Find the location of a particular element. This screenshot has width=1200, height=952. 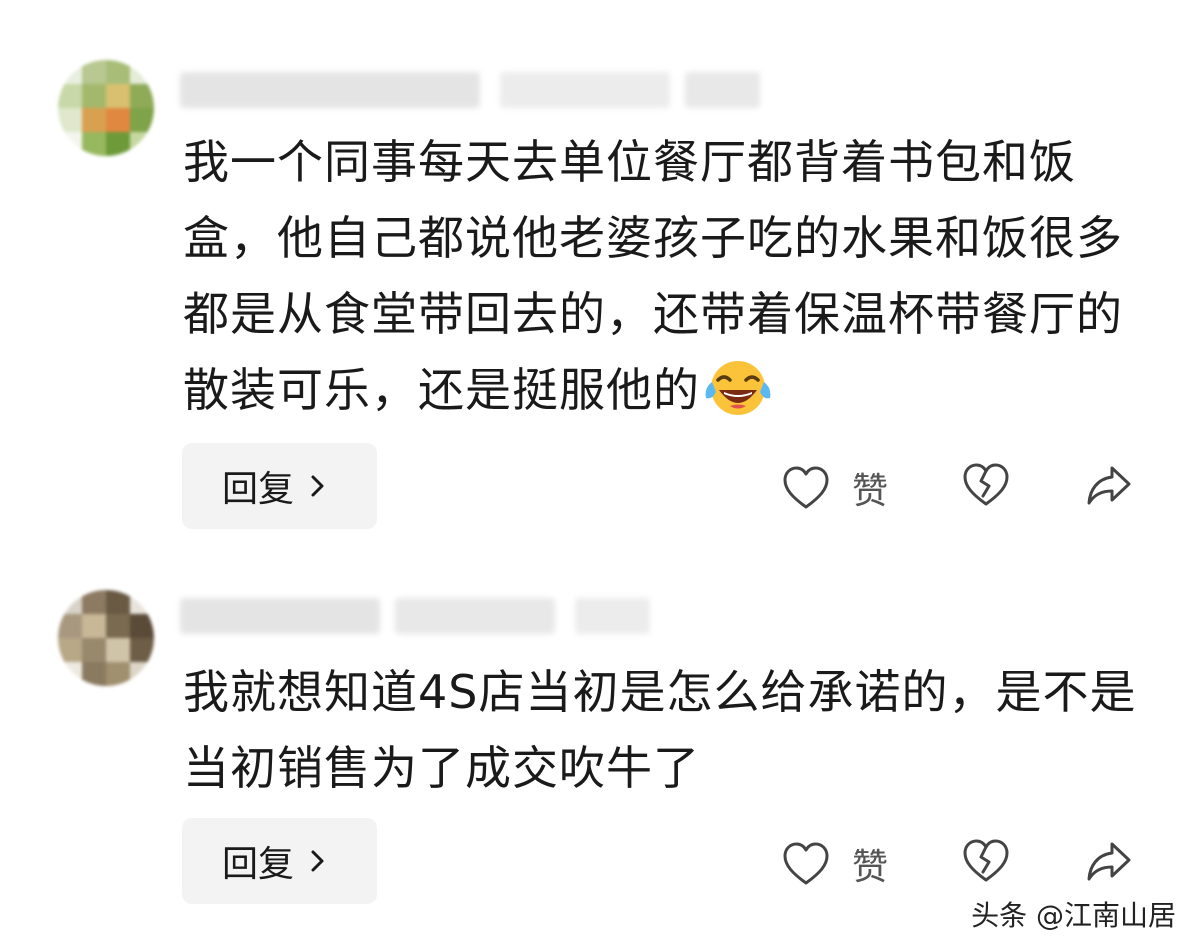

laughing-tears-emoji-icon is located at coordinates (738, 388).